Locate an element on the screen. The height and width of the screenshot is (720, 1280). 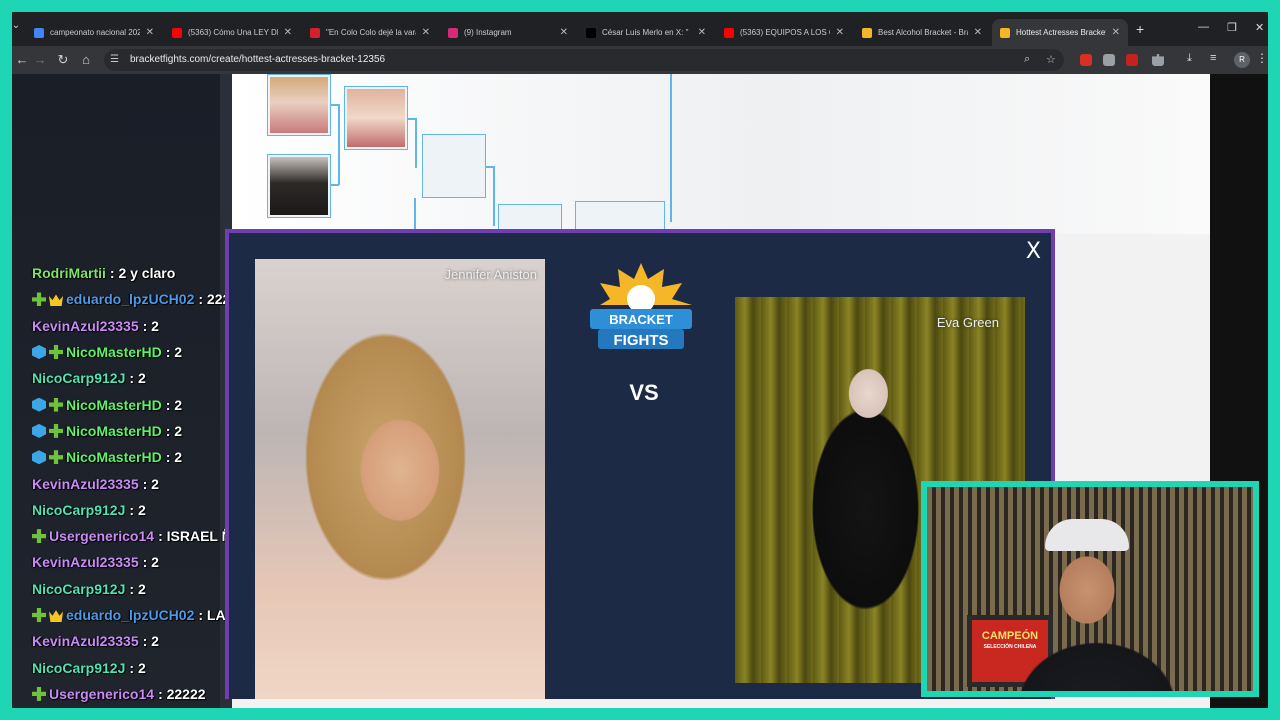
tab-2: (5363) Cómo Una LEY DE ✕ is located at coordinates (232, 32).